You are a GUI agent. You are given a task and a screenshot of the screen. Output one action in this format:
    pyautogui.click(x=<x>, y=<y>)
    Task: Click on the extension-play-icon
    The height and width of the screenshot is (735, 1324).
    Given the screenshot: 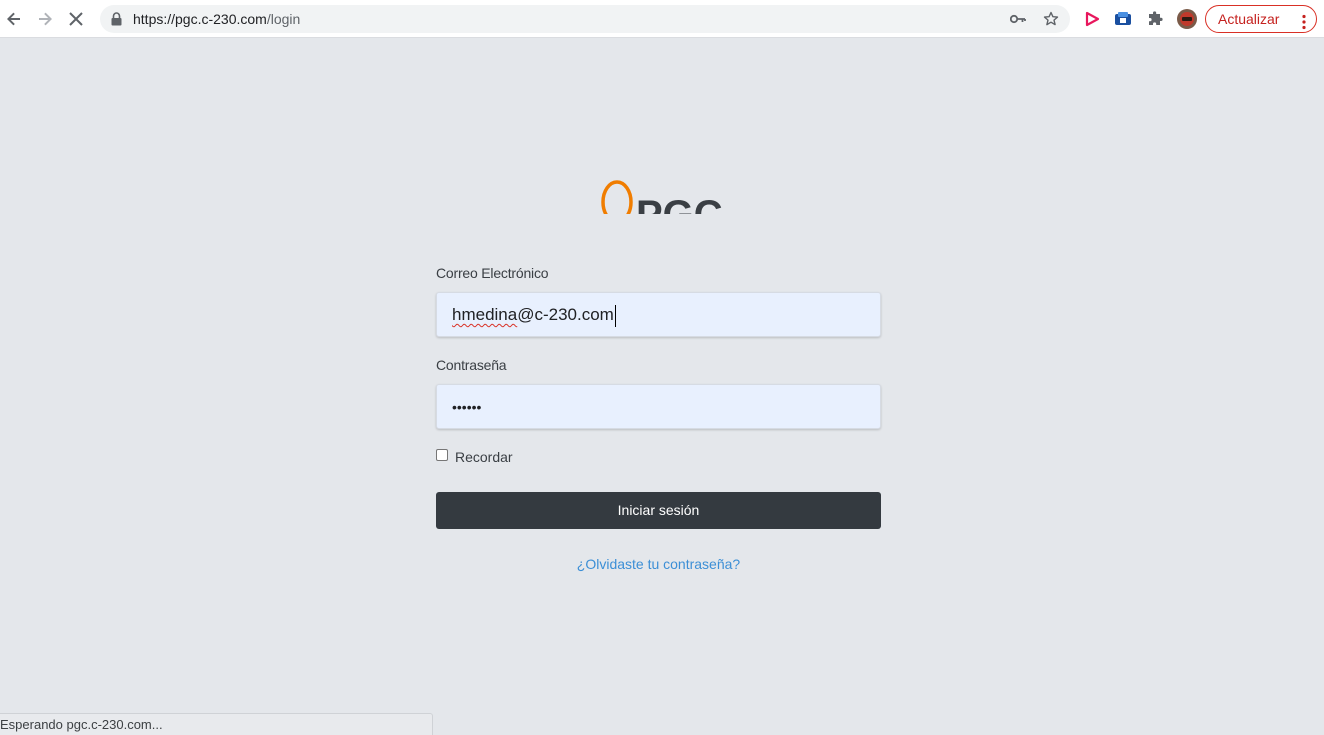 What is the action you would take?
    pyautogui.click(x=1092, y=19)
    